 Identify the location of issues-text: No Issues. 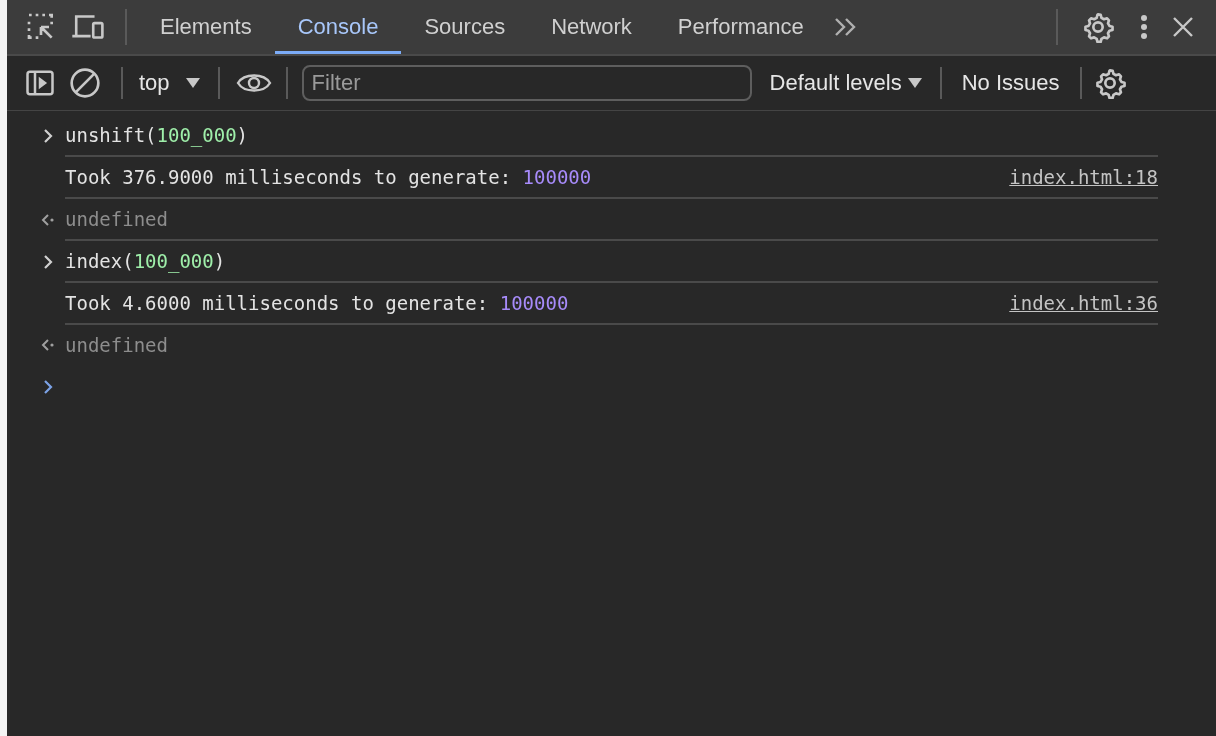
(1010, 83).